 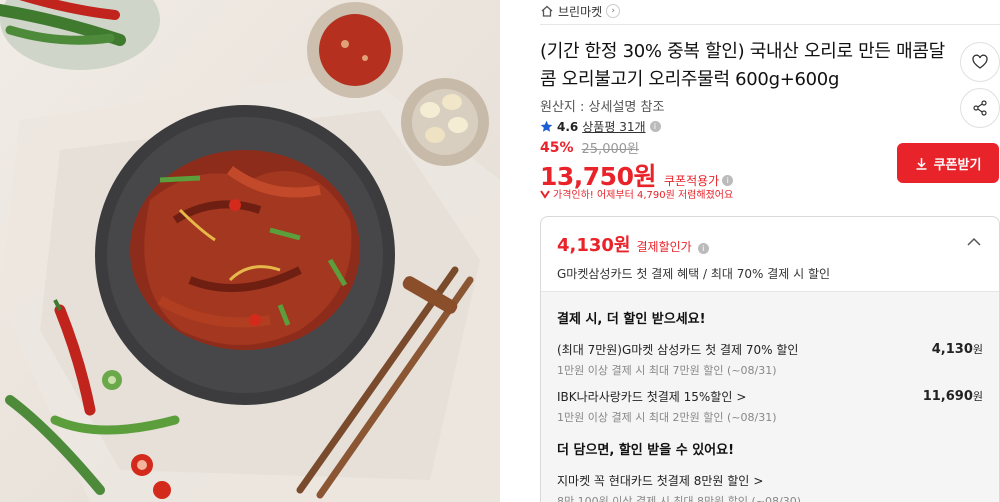 I want to click on store-link: 브린마켓 ›, so click(x=580, y=11).